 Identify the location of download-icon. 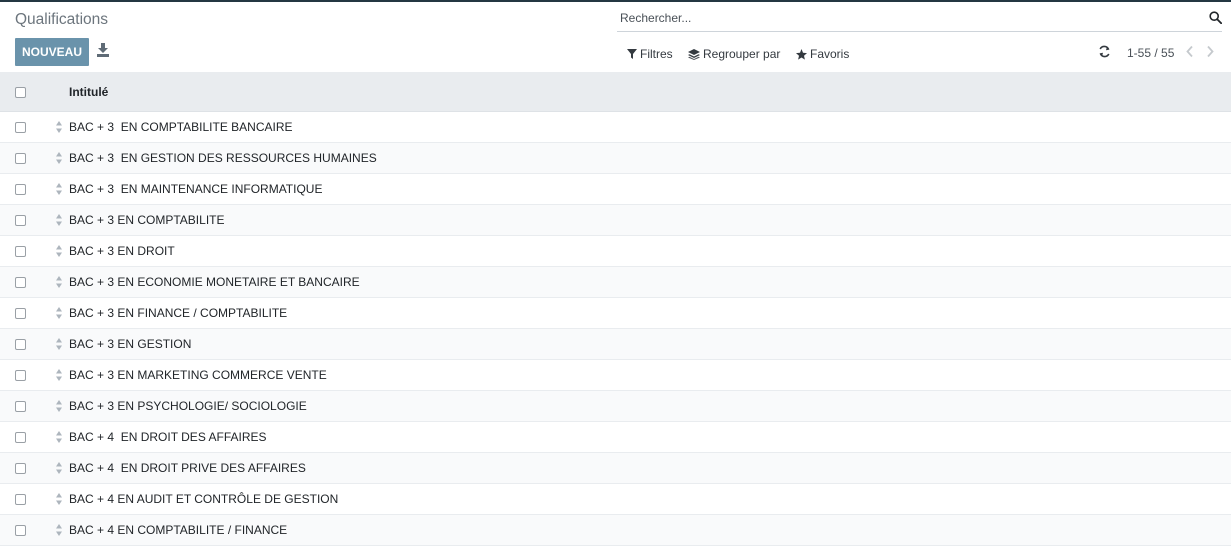
(103, 50).